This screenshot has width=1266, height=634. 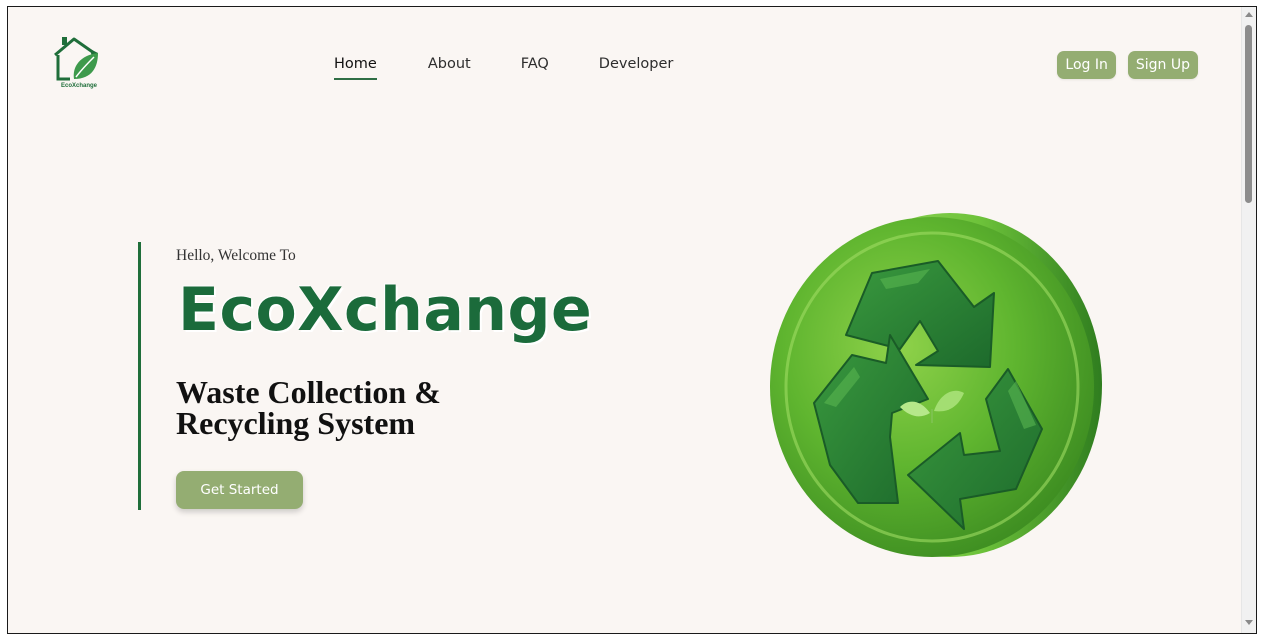 I want to click on logo: EcoXchange, so click(x=78, y=63).